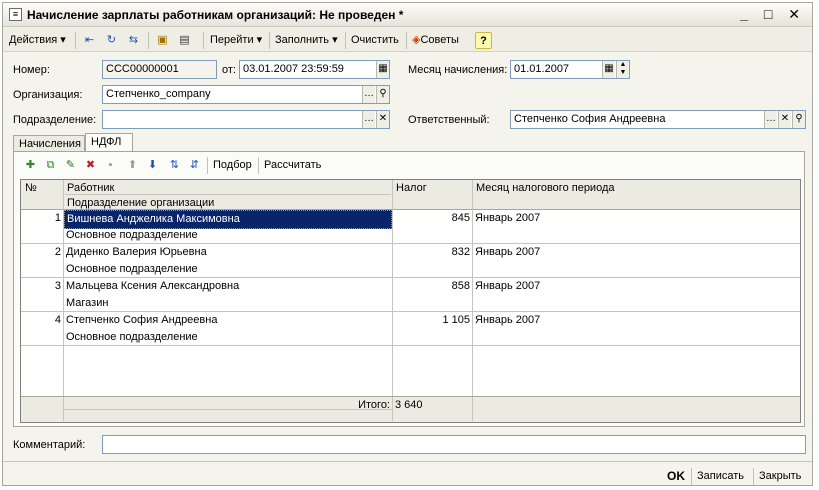 The width and height of the screenshot is (819, 490). I want to click on header-num: №, so click(31, 188).